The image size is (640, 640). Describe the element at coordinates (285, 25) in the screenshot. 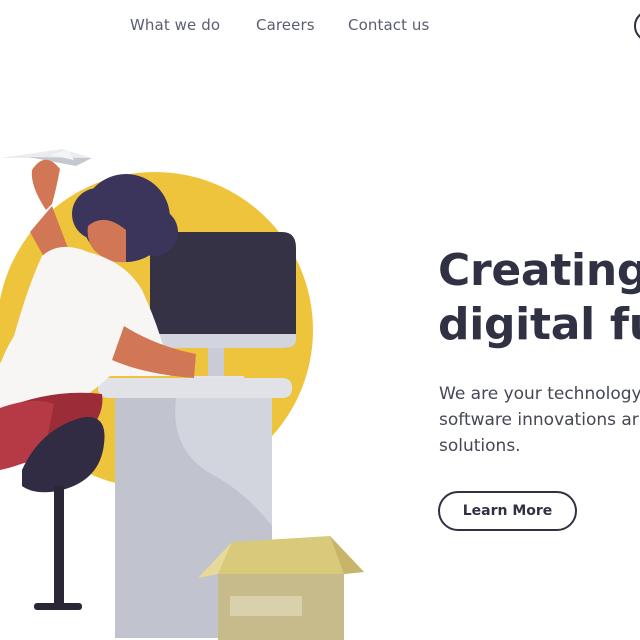

I see `nav-link-careers: Careers` at that location.